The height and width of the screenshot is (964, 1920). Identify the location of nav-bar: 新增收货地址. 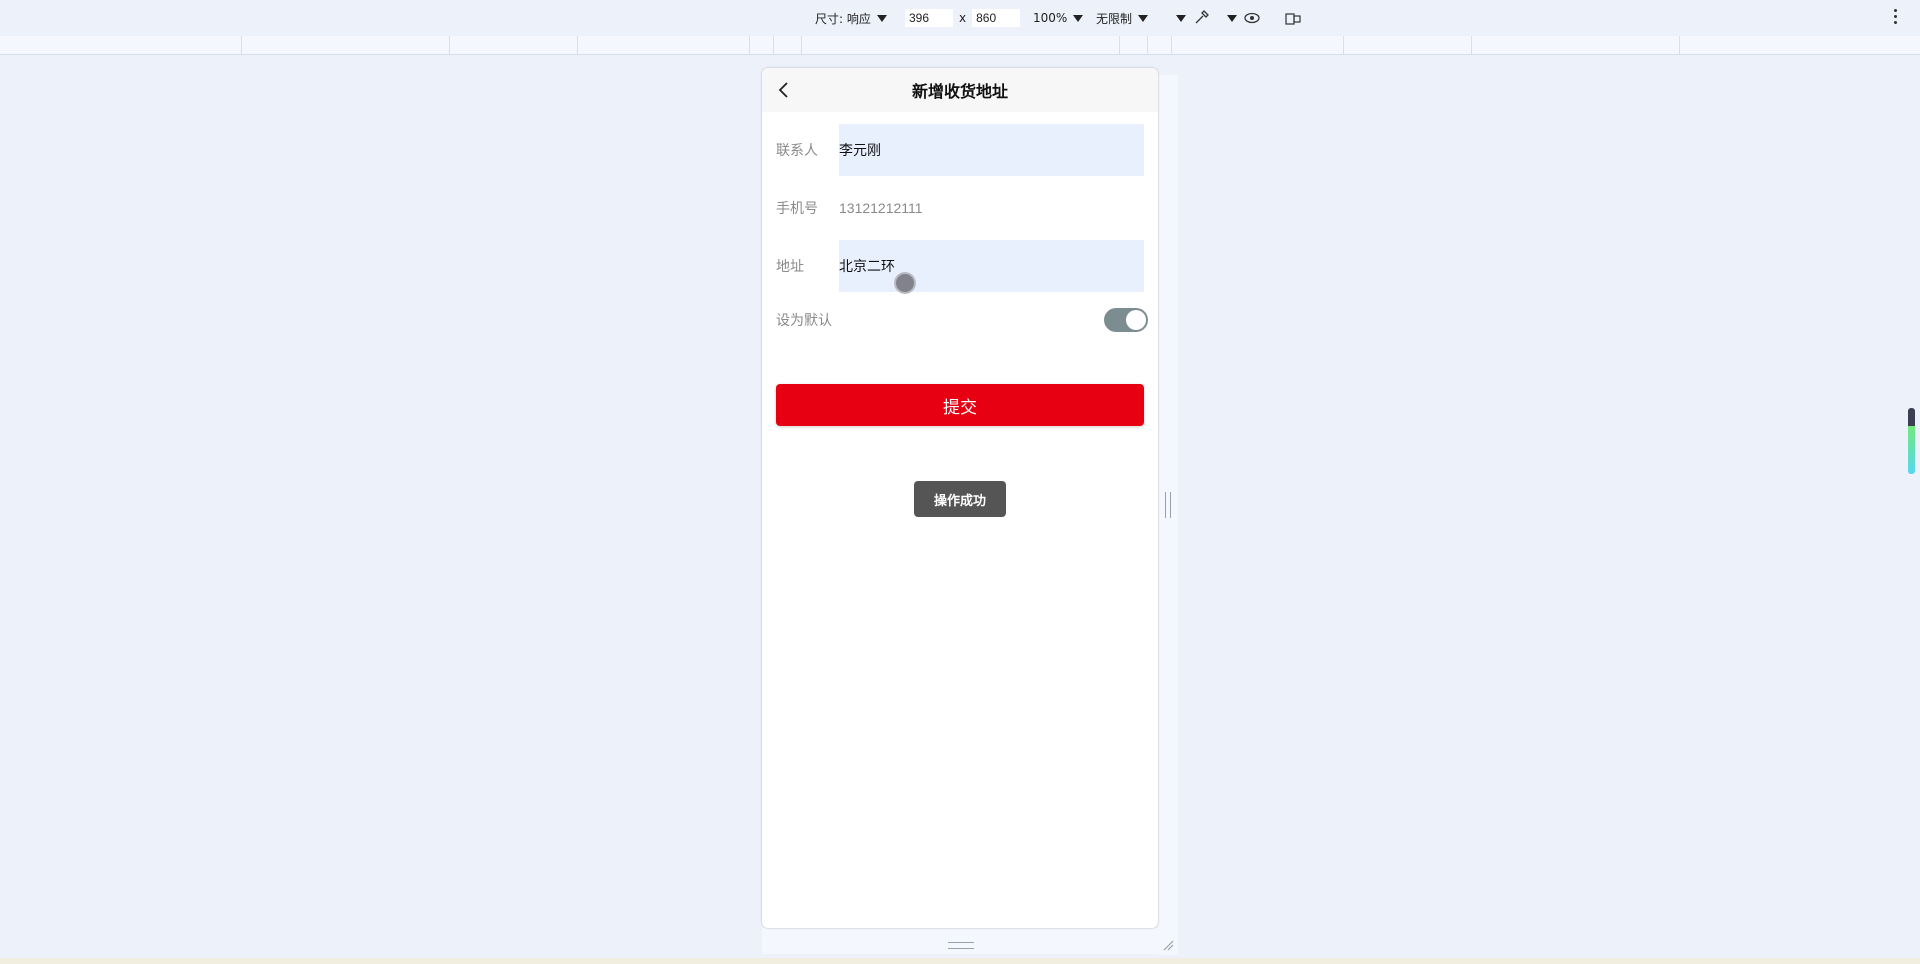
(960, 90).